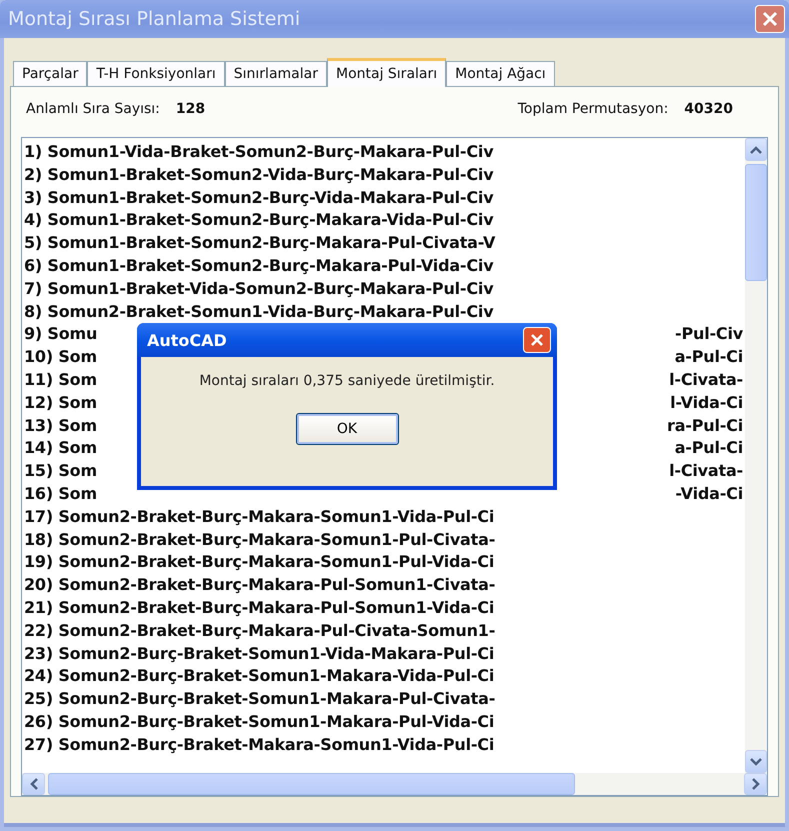  I want to click on list-item: 18) Somun2-Braket-Burç-Makara-Somun1-Pul-Civata-, so click(383, 540).